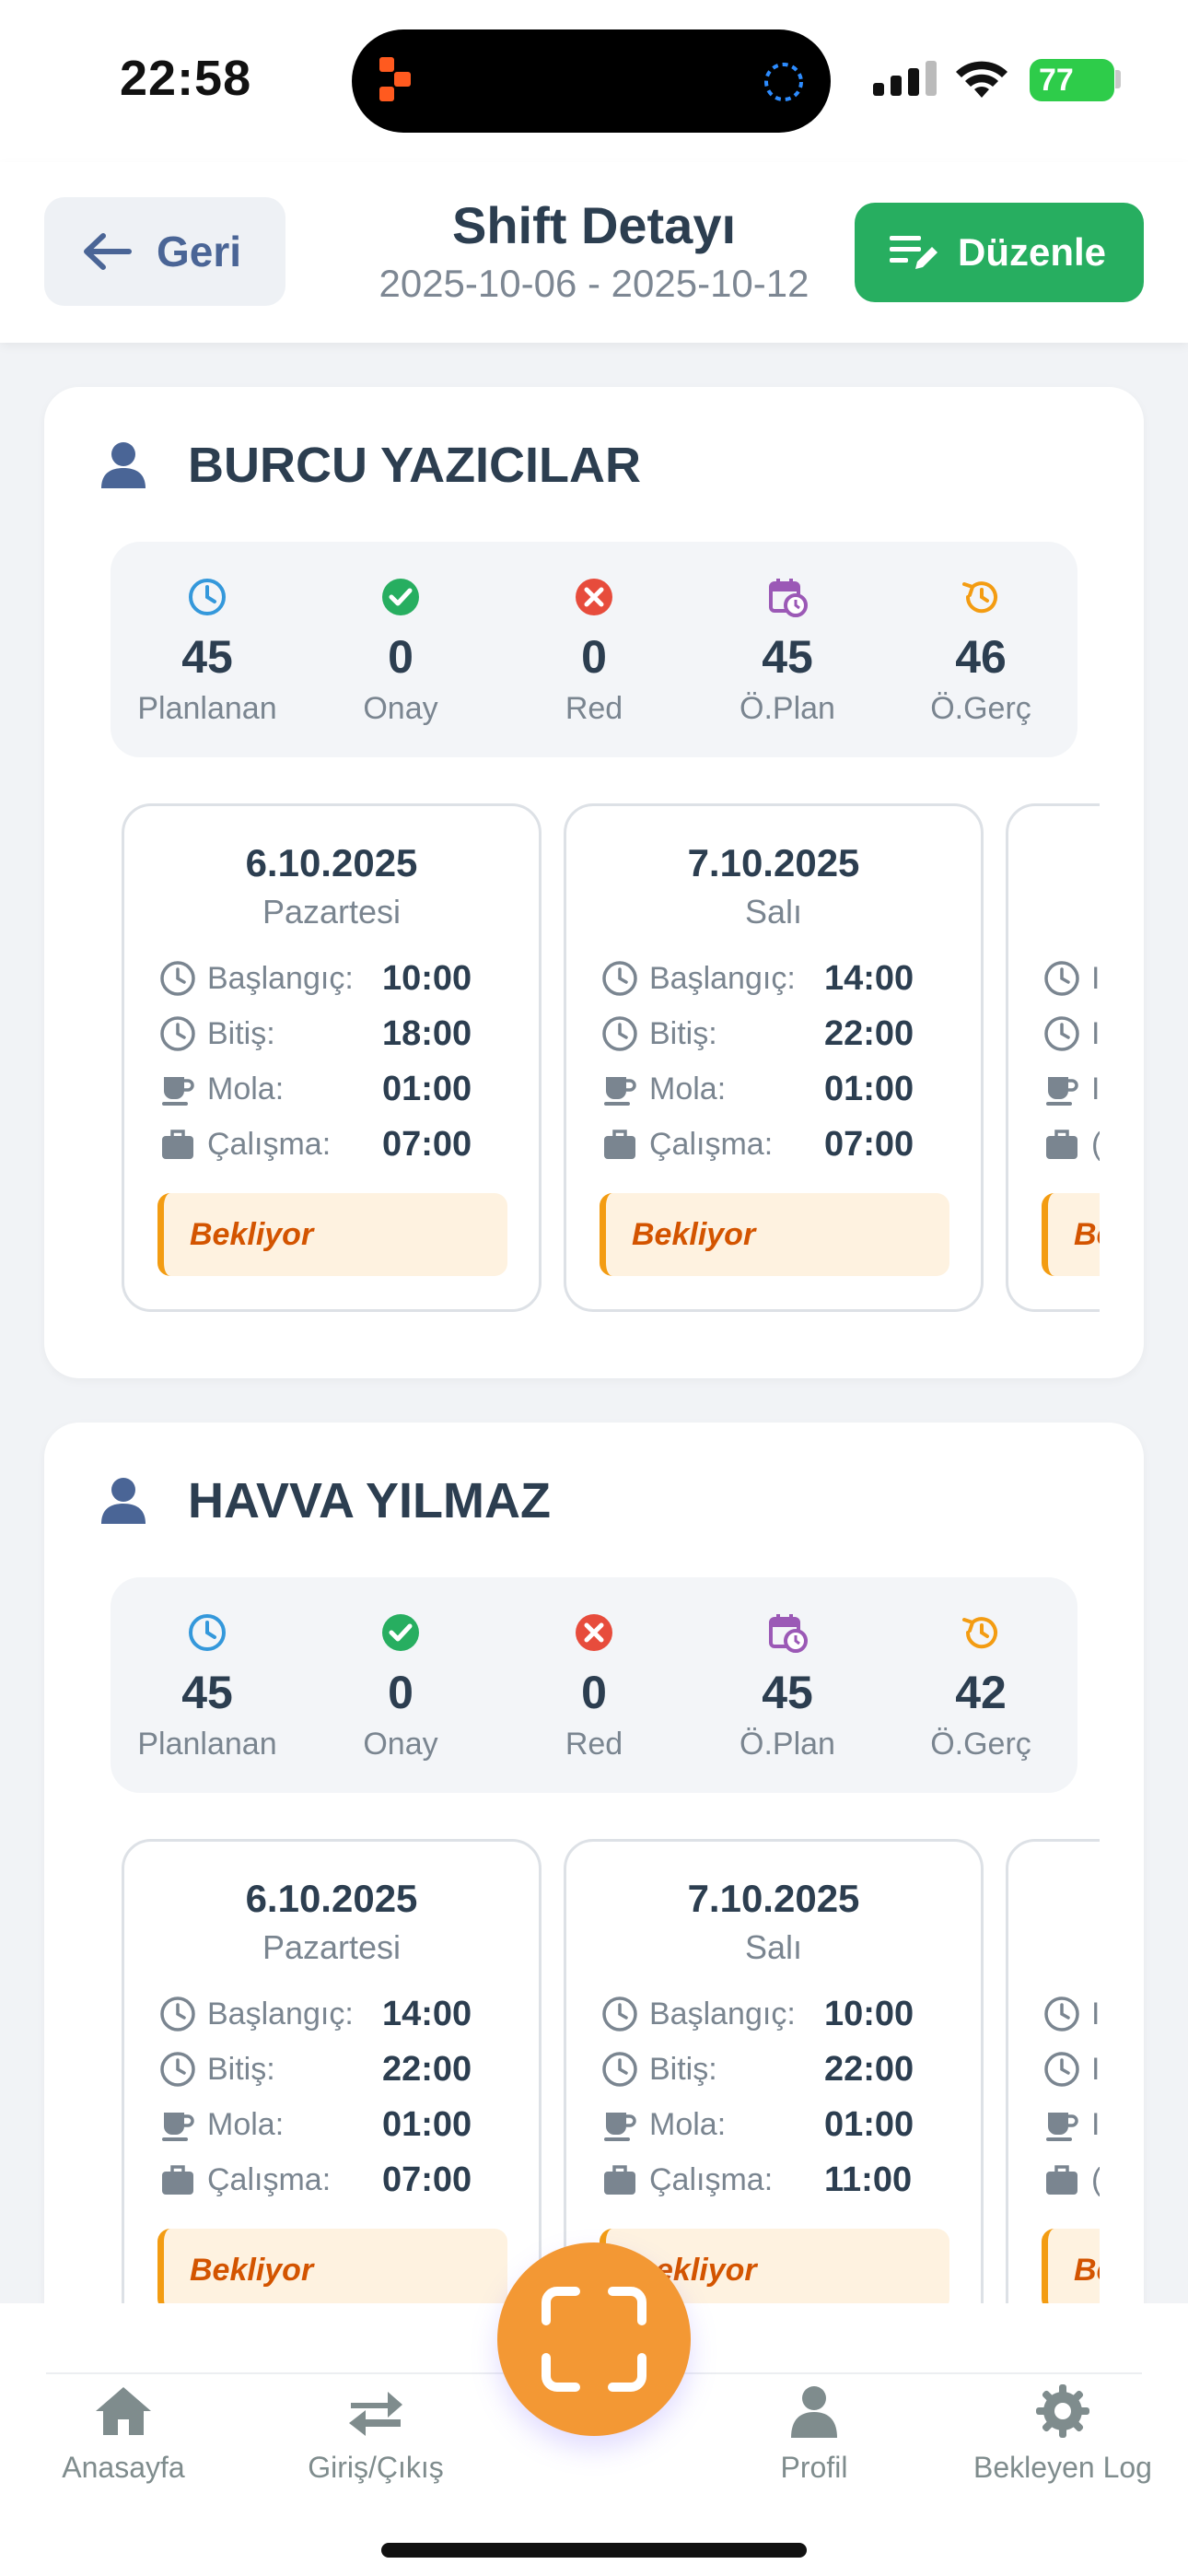 The image size is (1188, 2576). Describe the element at coordinates (124, 2467) in the screenshot. I see `nav-home-label: Anasayfa` at that location.